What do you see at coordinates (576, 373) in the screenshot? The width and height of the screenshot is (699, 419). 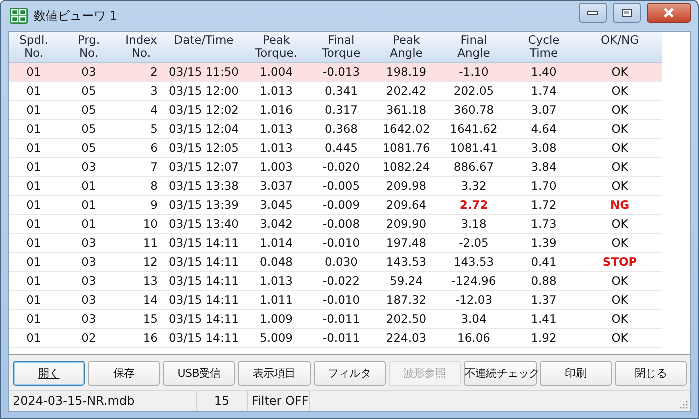 I see `toolbar-button: 印刷` at bounding box center [576, 373].